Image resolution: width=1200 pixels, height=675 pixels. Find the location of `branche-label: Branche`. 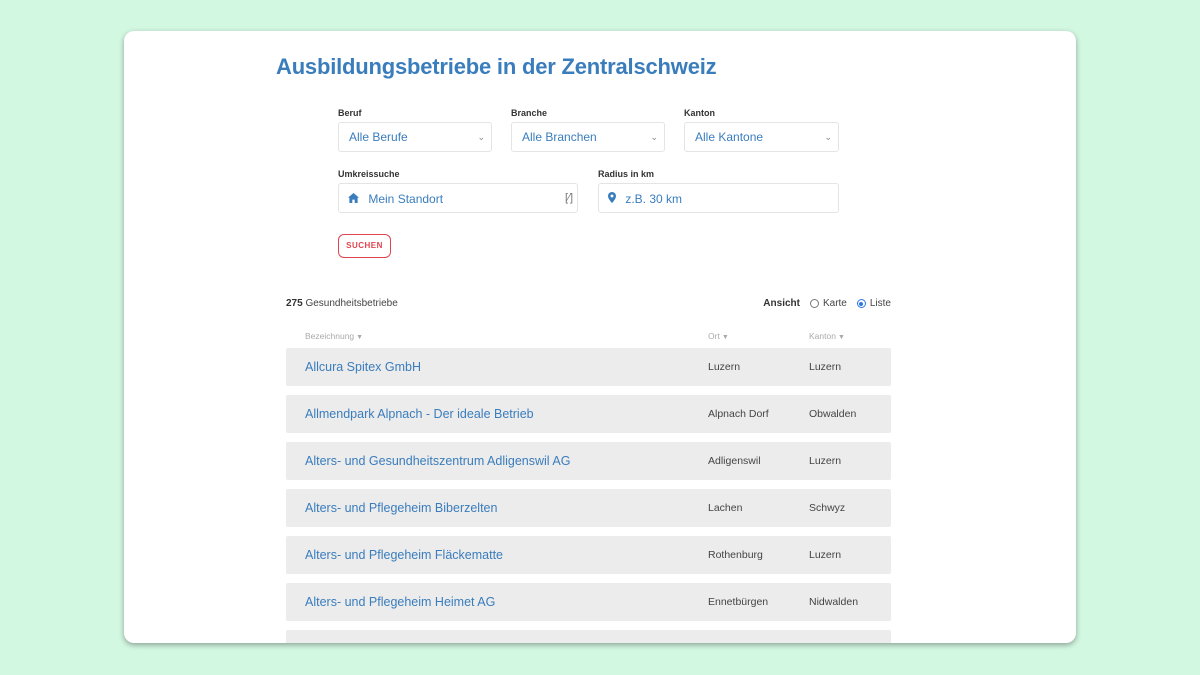

branche-label: Branche is located at coordinates (529, 113).